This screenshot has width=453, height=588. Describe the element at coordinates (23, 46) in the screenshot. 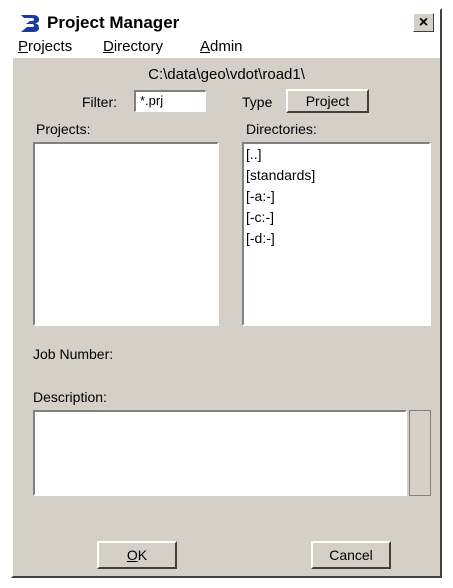

I see `menu-projects-mnemonic: P` at that location.